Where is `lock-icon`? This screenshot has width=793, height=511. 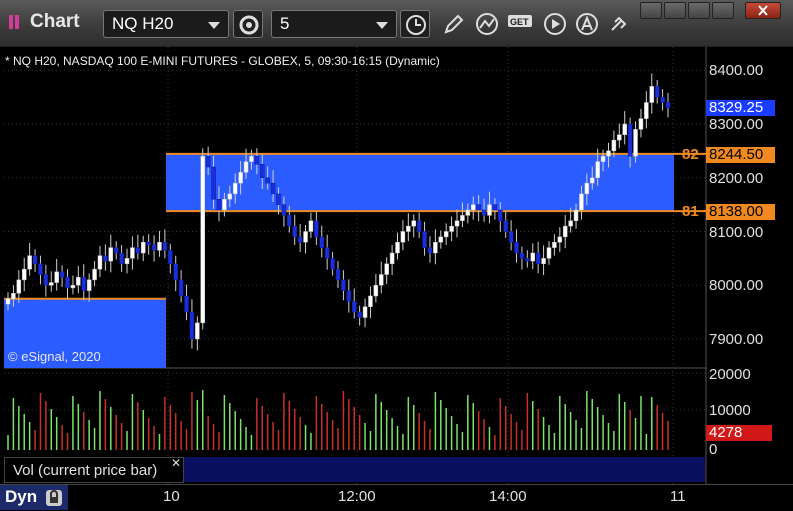 lock-icon is located at coordinates (54, 498).